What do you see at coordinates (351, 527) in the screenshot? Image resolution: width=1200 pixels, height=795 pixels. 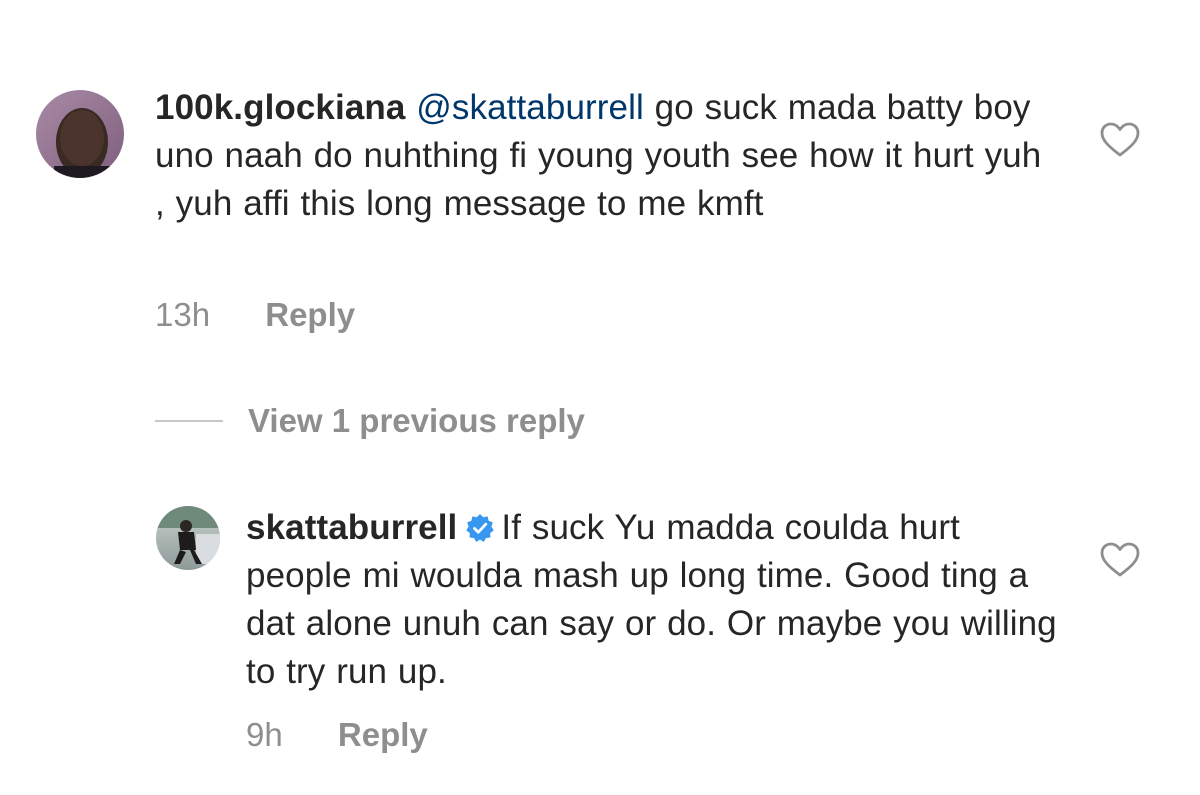 I see `reply-username: skattaburrell` at bounding box center [351, 527].